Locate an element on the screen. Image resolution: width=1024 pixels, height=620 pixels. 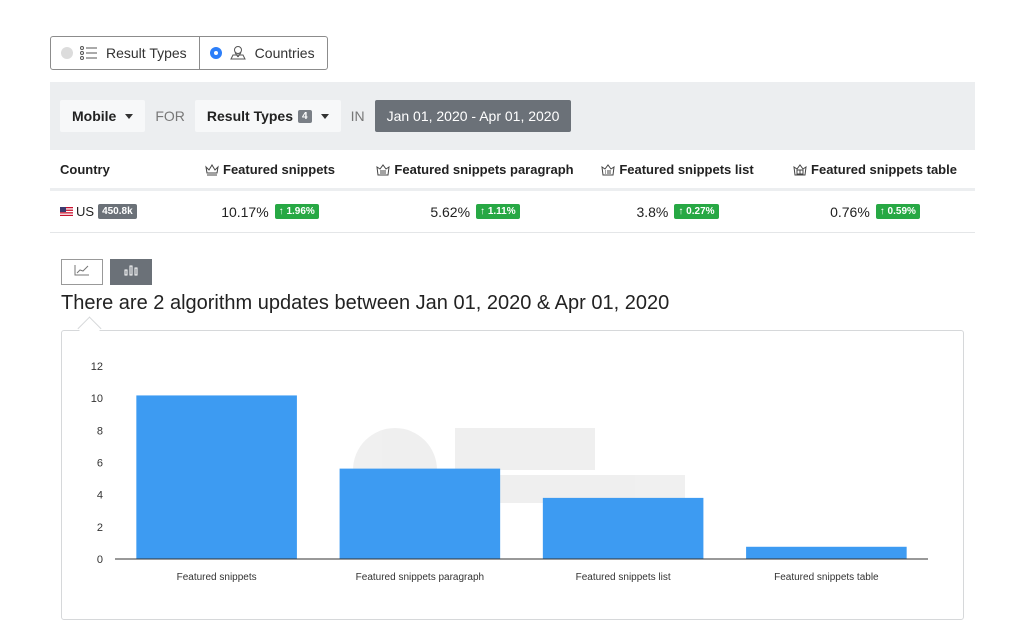
x-tick-label: Featured snippets paragraph is located at coordinates (420, 577).